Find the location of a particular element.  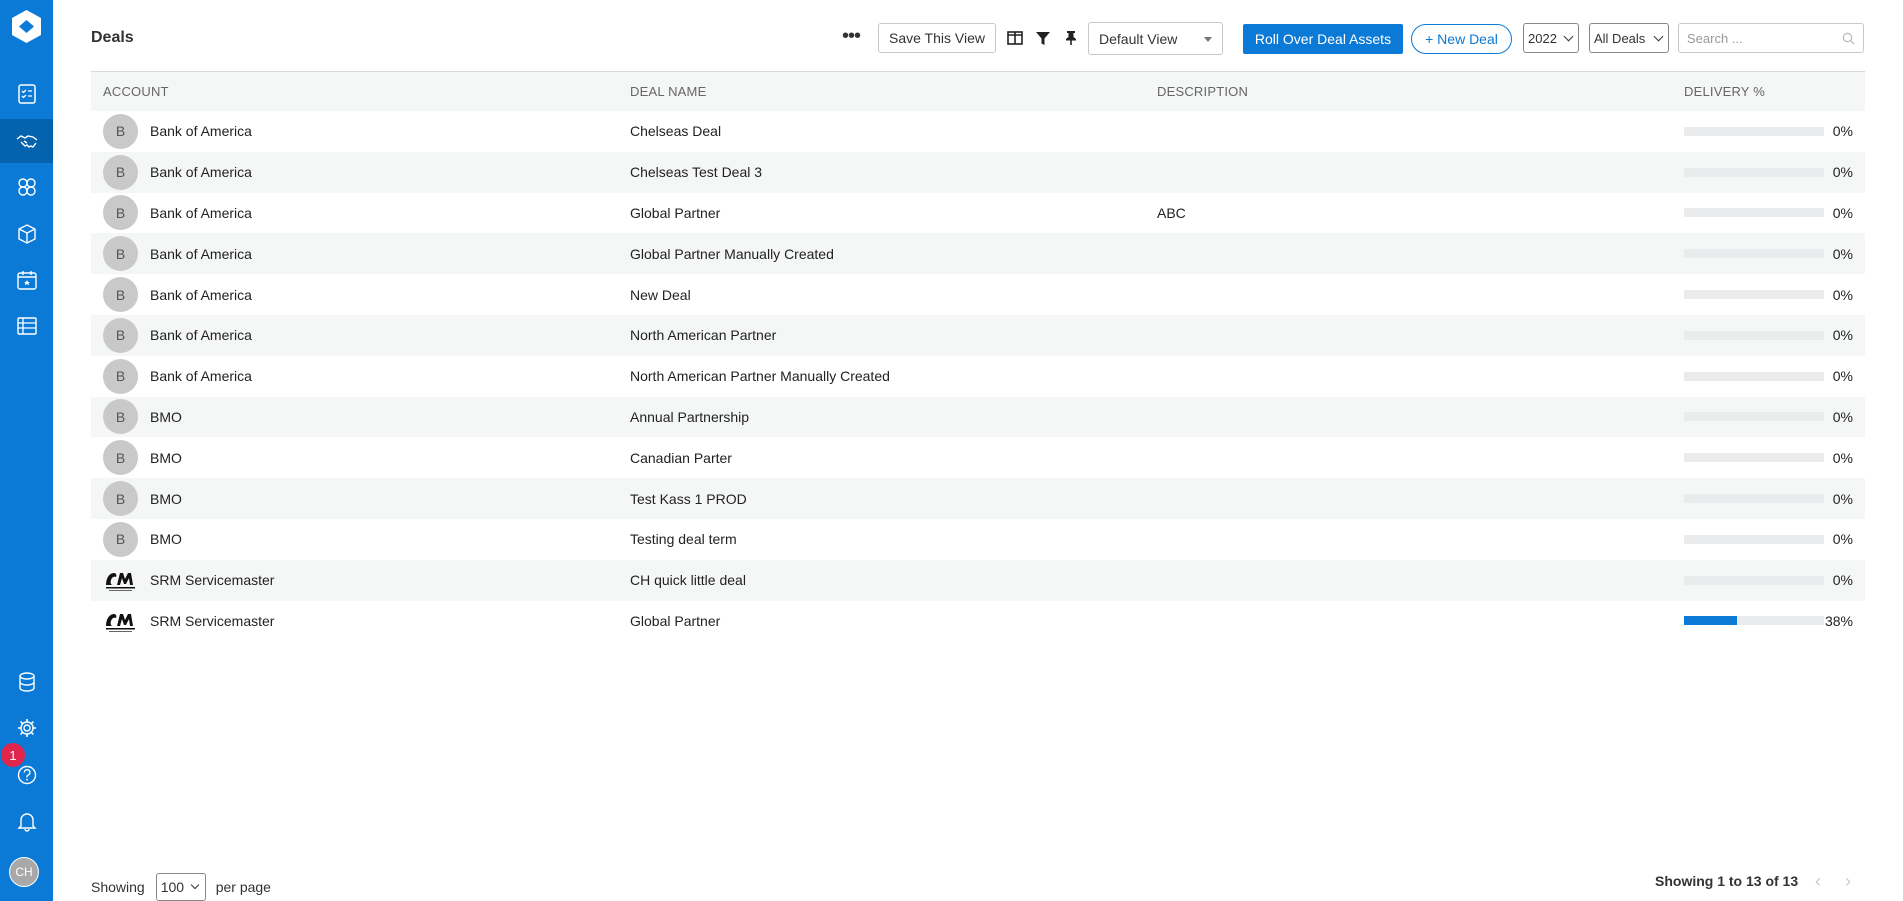

table-row: B BMO Annual Partnership 0% is located at coordinates (978, 417).